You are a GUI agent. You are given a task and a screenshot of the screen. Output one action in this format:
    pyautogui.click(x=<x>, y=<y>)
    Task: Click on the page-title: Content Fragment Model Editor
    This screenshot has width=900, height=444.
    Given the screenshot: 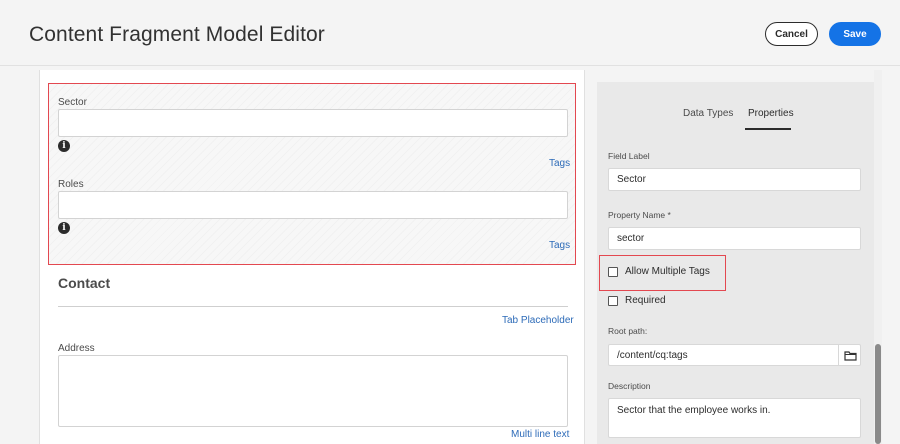 What is the action you would take?
    pyautogui.click(x=177, y=34)
    